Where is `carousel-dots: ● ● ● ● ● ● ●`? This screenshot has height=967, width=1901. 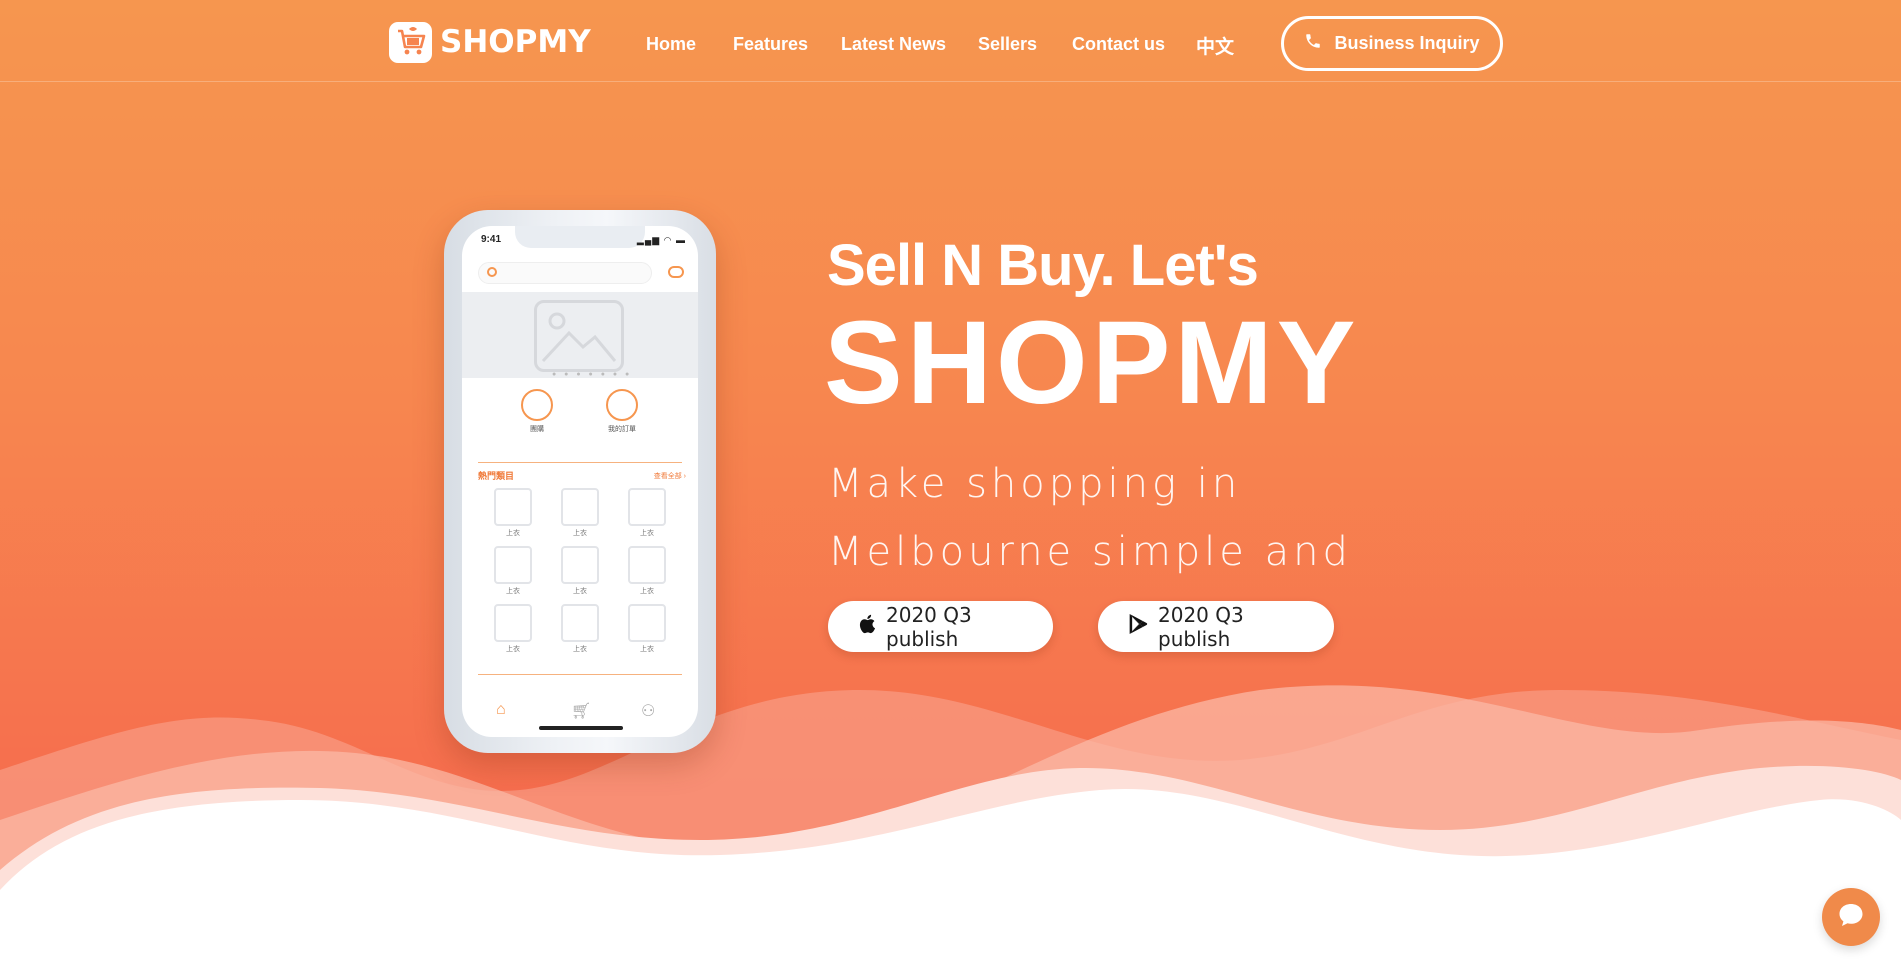
carousel-dots: ● ● ● ● ● ● ● is located at coordinates (592, 374).